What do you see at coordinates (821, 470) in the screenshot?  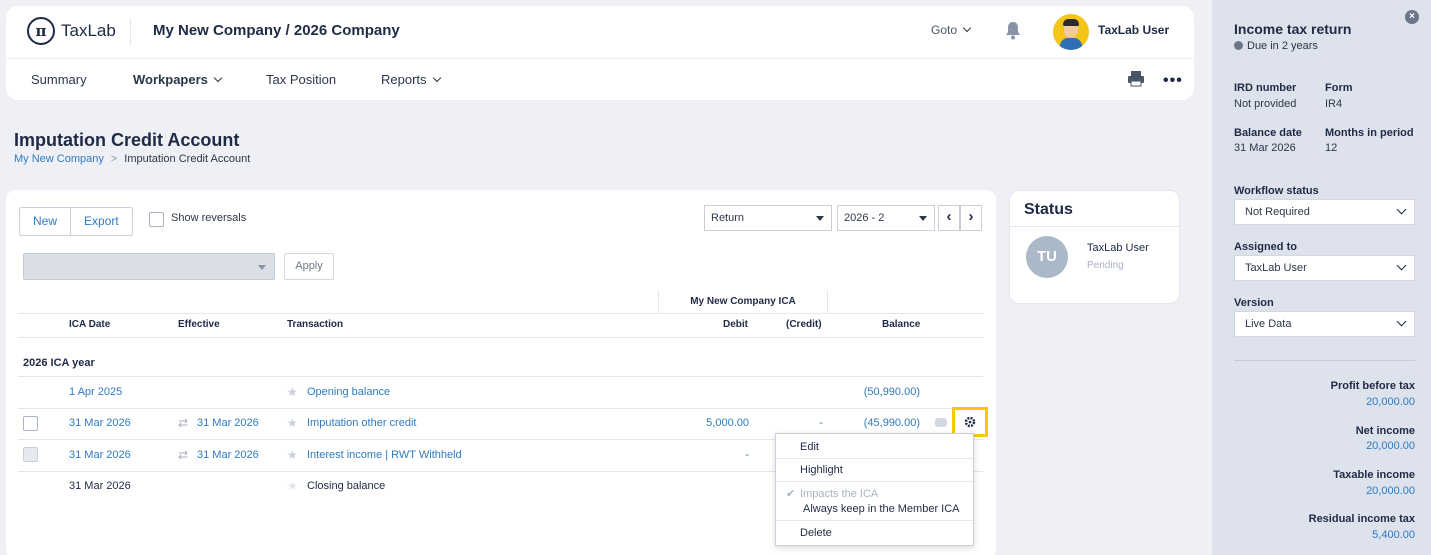 I see `menu-item-highlight: Highlight` at bounding box center [821, 470].